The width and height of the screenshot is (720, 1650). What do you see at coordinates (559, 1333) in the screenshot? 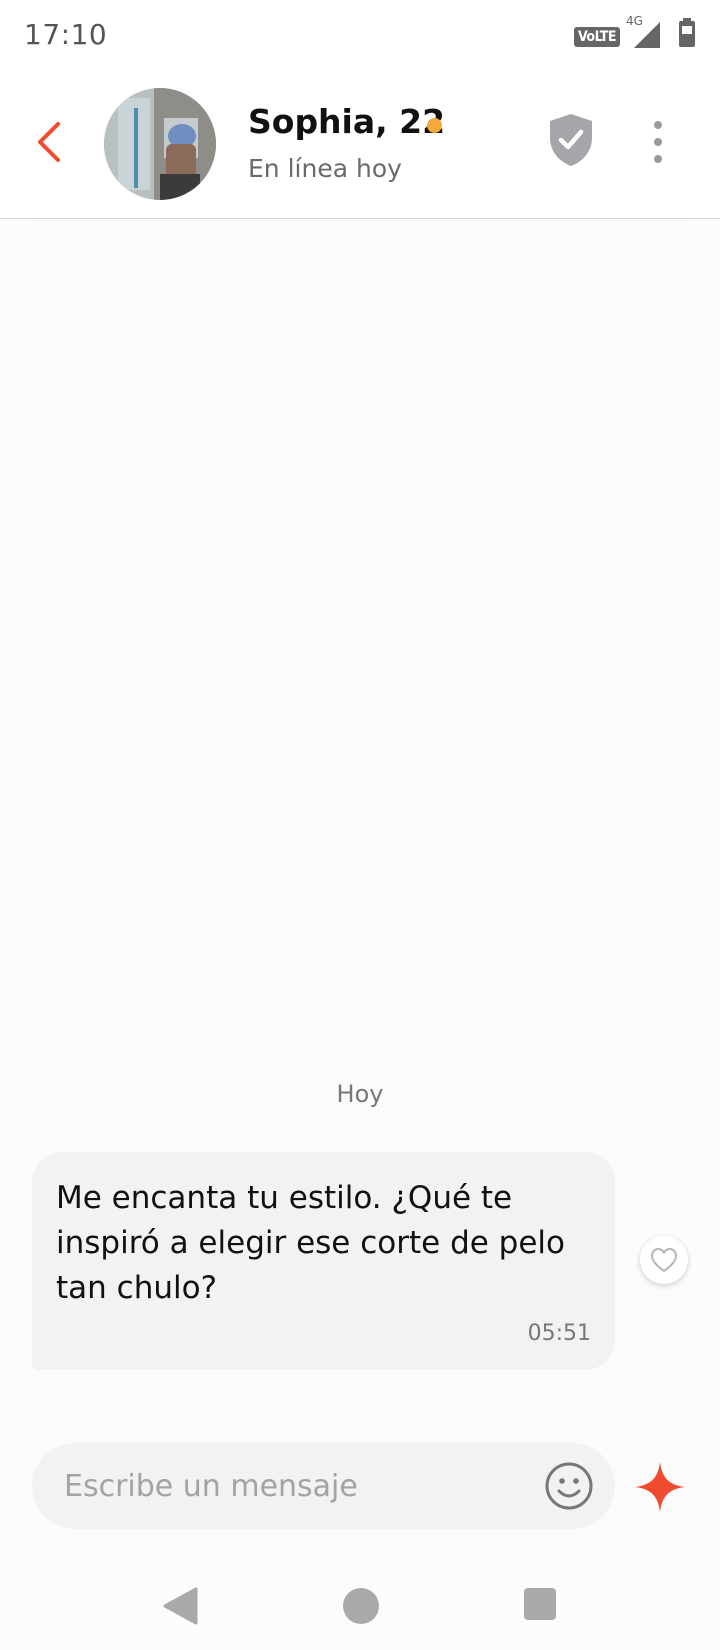
I see `message-time: 05:51` at bounding box center [559, 1333].